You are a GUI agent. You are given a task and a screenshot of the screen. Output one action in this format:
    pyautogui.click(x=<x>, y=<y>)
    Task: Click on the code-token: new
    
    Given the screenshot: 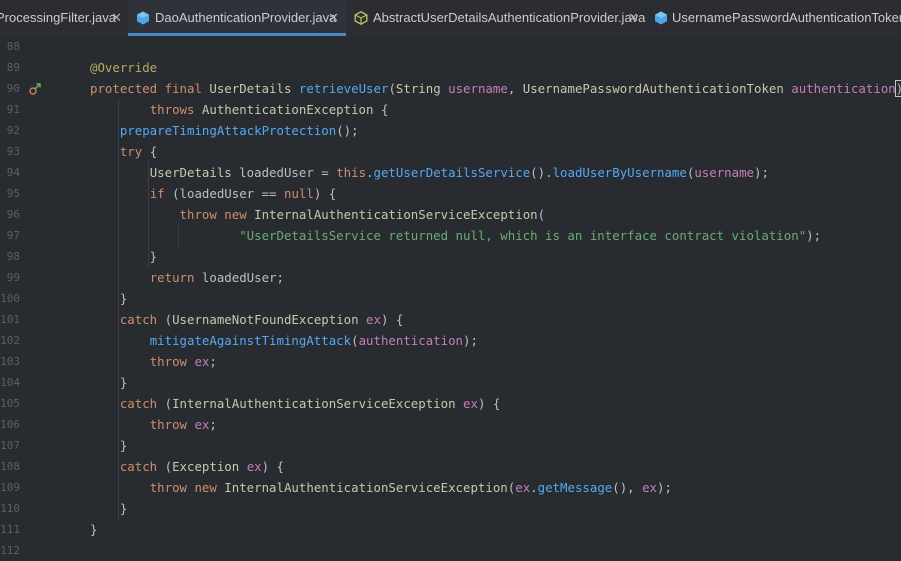 What is the action you would take?
    pyautogui.click(x=239, y=214)
    